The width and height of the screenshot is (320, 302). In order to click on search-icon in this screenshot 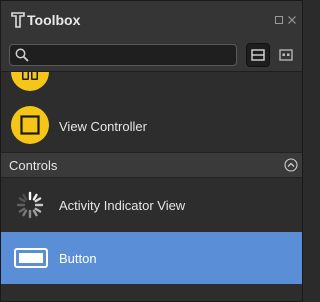, I will do `click(22, 55)`.